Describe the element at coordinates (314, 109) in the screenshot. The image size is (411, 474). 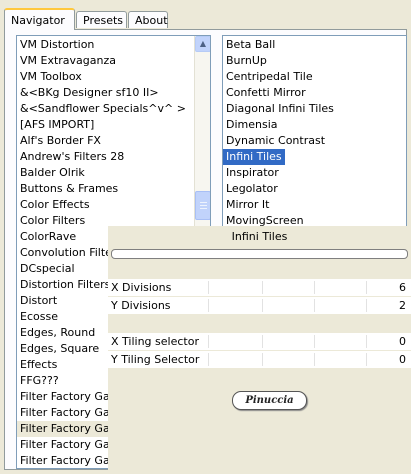
I see `filter-item: Diagonal Infini Tiles` at that location.